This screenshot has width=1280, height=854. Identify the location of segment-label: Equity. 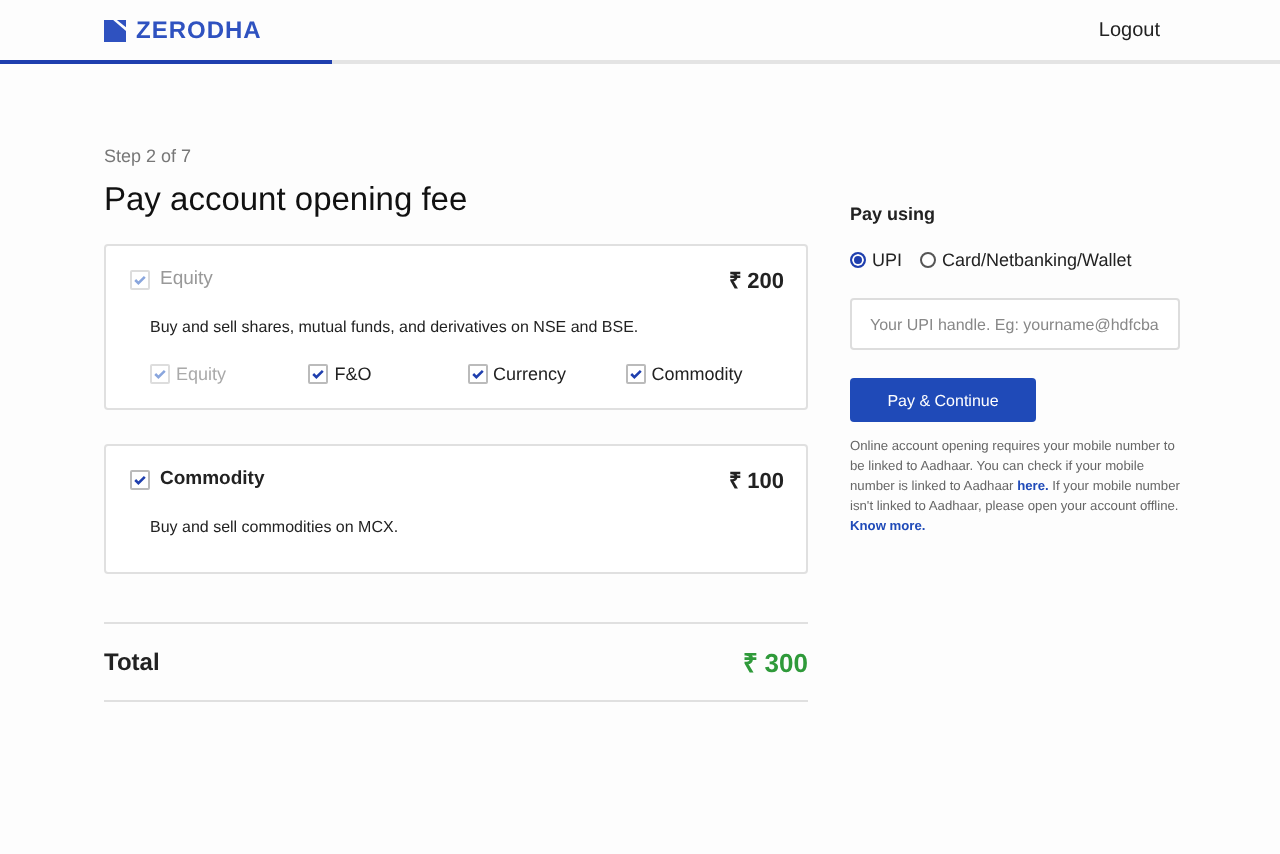
(186, 279).